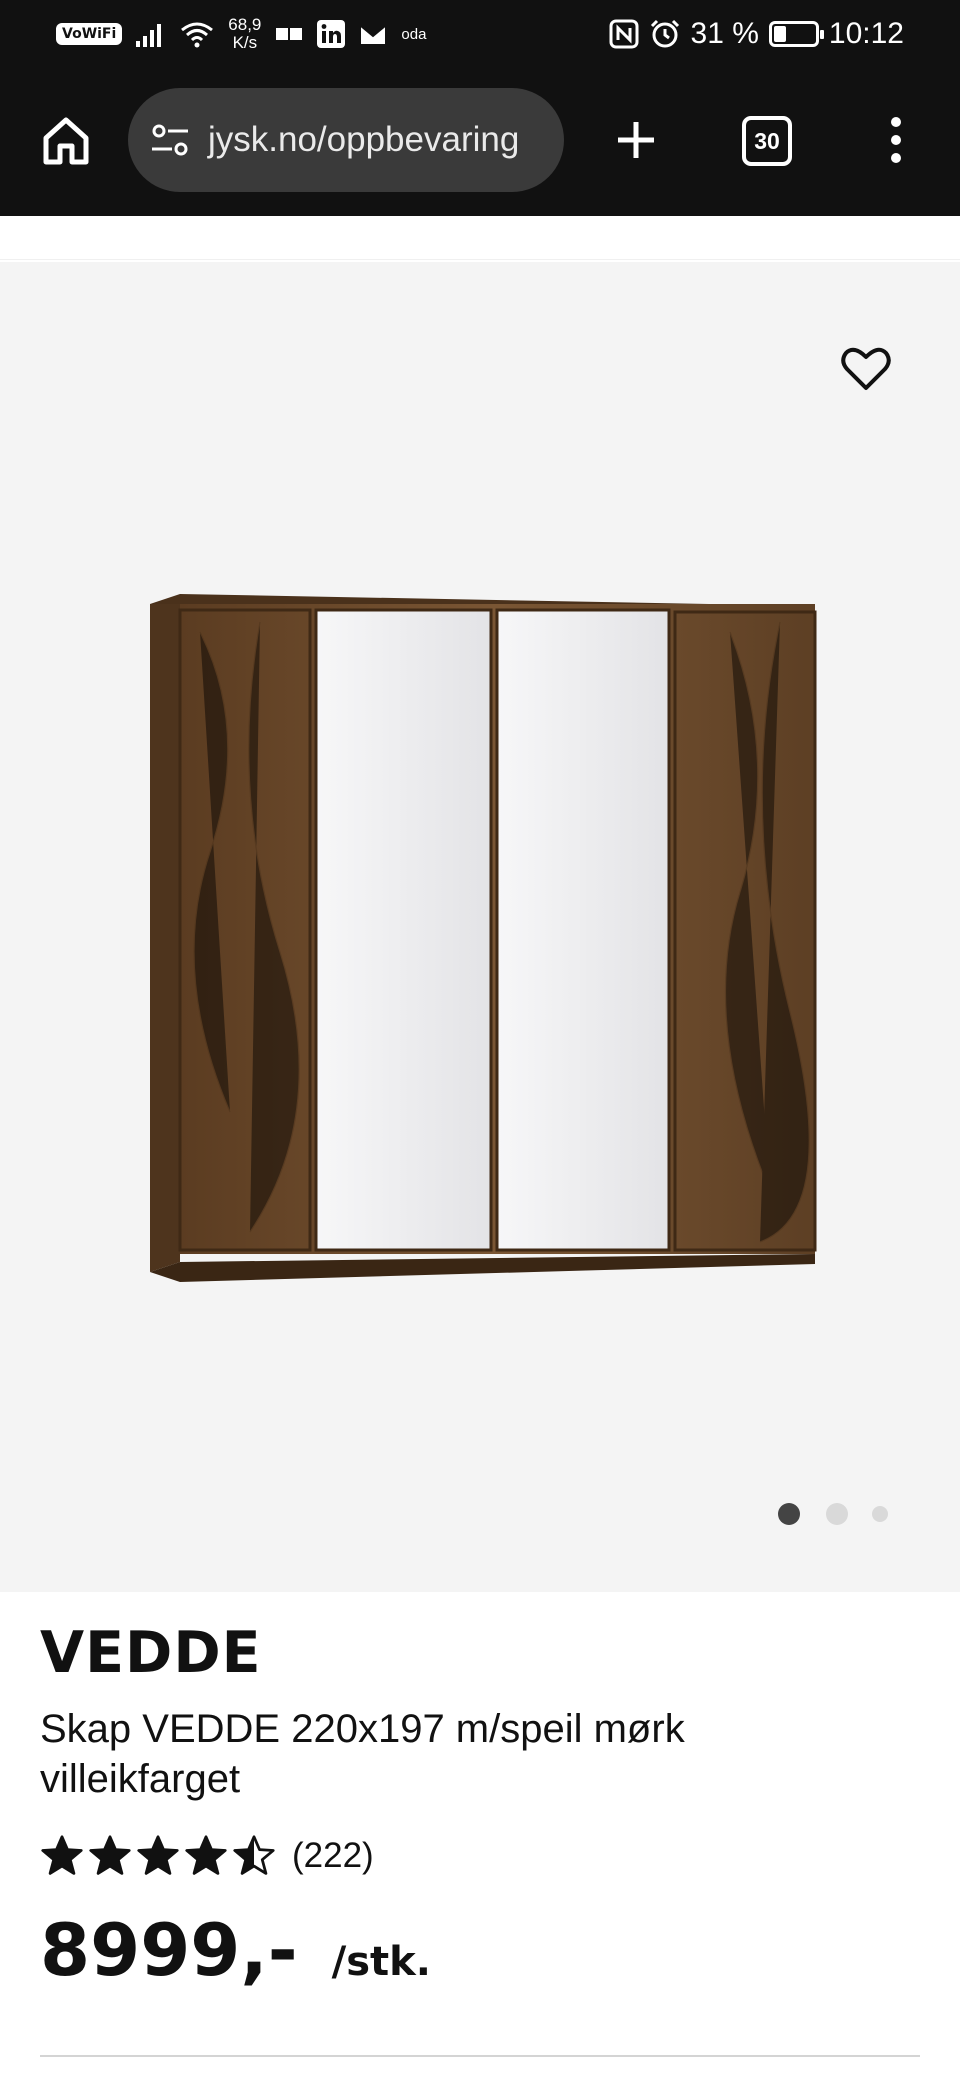 The image size is (960, 2080). What do you see at coordinates (89, 34) in the screenshot?
I see `vowifi-badge: VoWiFi` at bounding box center [89, 34].